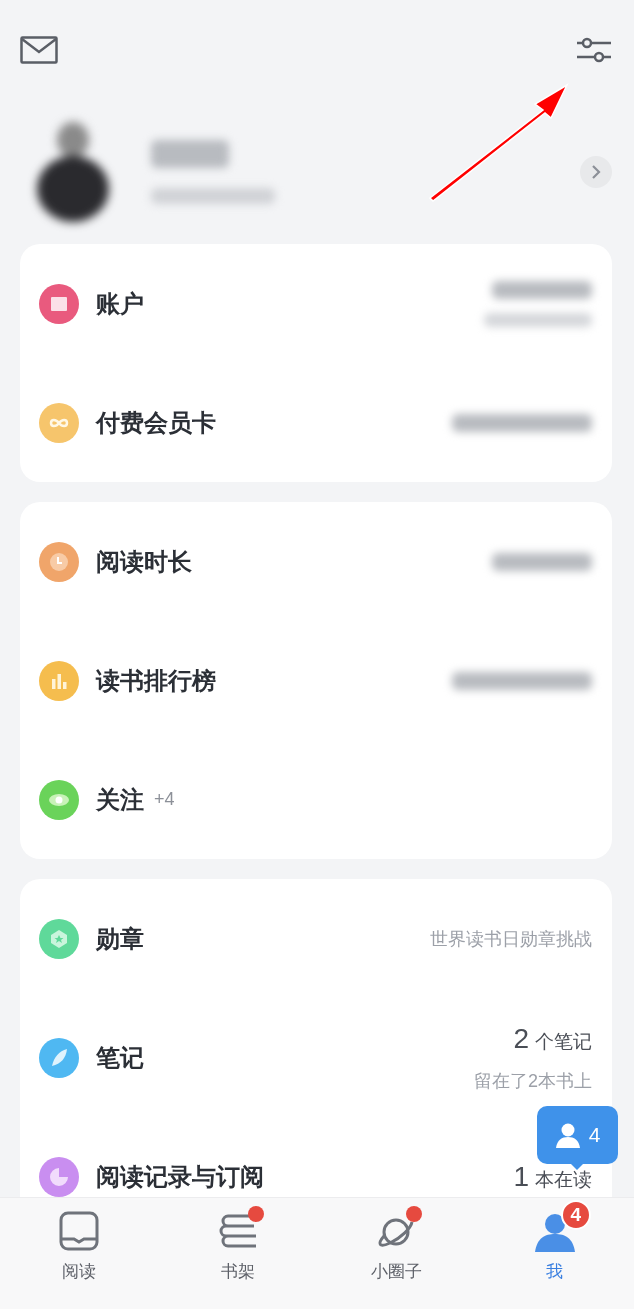 The width and height of the screenshot is (634, 1309). I want to click on tab: 我 4, so click(554, 1253).